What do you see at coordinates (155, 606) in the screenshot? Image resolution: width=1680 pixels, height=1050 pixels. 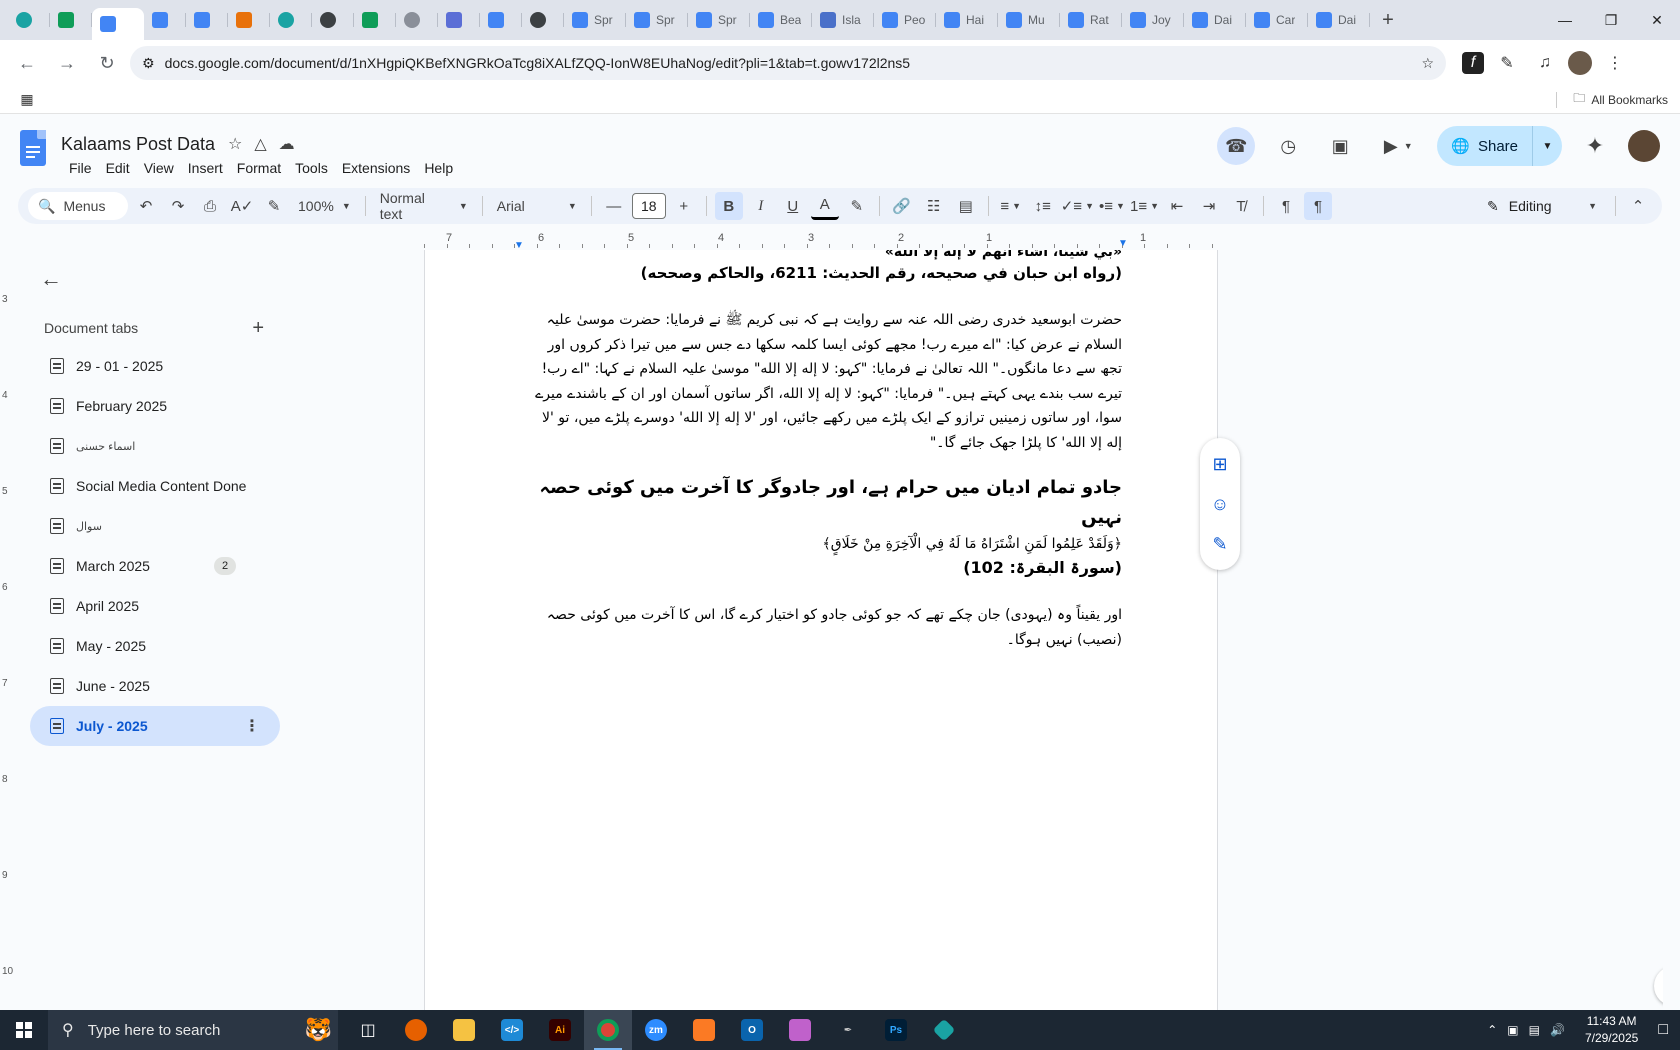 I see `document-tab-item: April 2025` at bounding box center [155, 606].